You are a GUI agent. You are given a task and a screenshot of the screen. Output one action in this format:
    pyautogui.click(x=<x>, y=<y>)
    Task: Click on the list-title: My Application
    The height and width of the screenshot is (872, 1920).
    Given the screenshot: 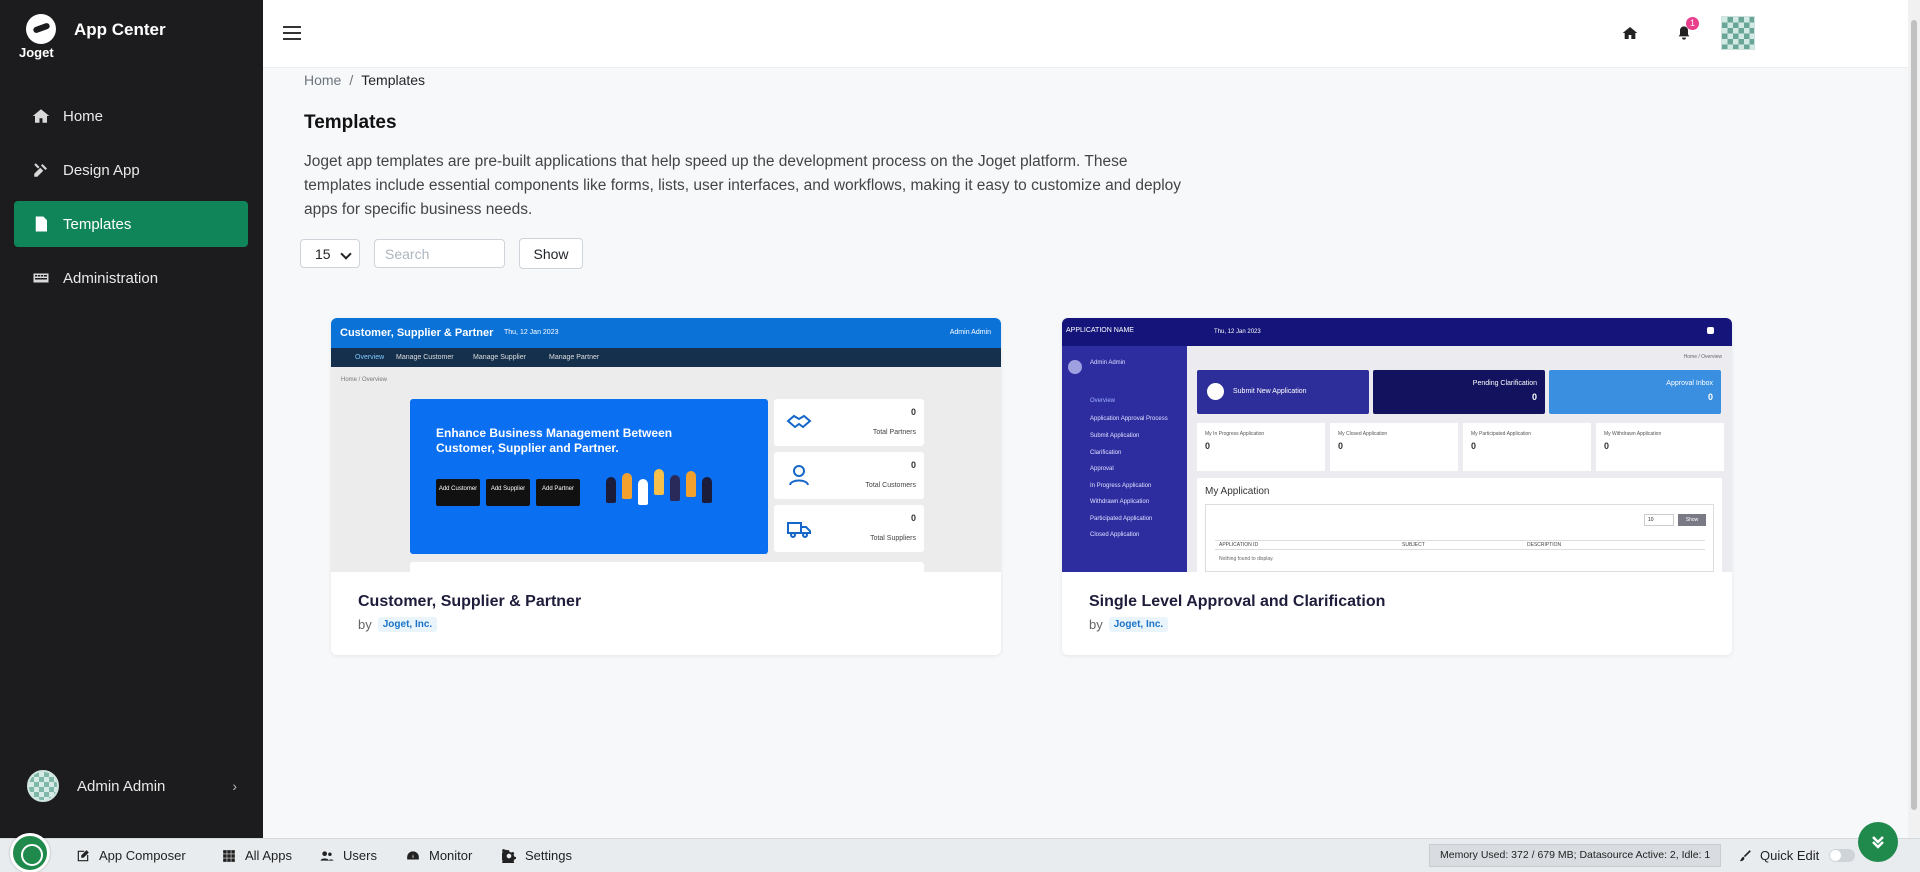 What is the action you would take?
    pyautogui.click(x=1237, y=491)
    